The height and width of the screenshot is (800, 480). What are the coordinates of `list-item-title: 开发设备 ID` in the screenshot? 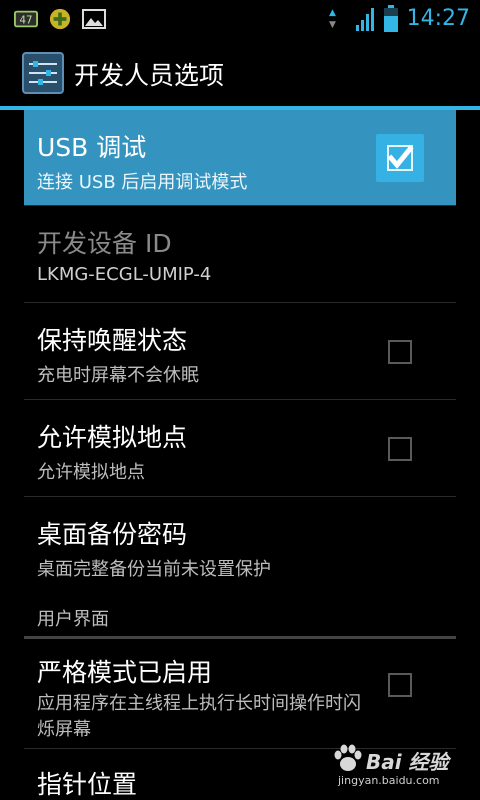 It's located at (104, 243).